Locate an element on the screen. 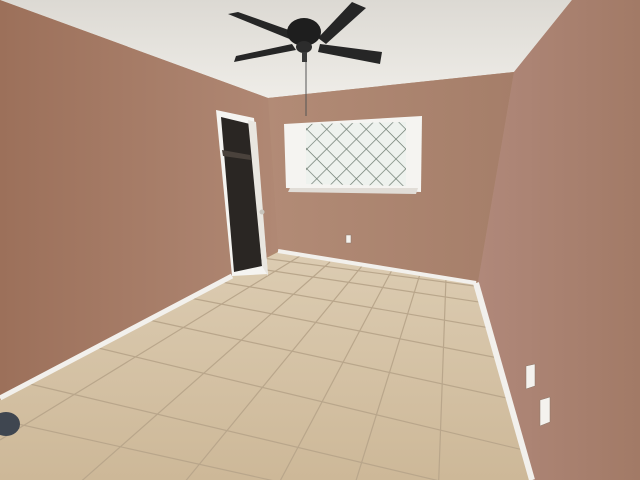 Image resolution: width=640 pixels, height=480 pixels. door-knob is located at coordinates (262, 212).